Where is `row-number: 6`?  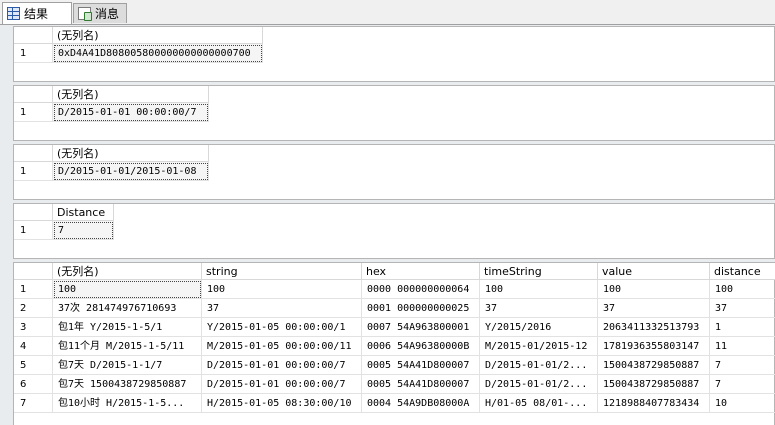 row-number: 6 is located at coordinates (33, 384).